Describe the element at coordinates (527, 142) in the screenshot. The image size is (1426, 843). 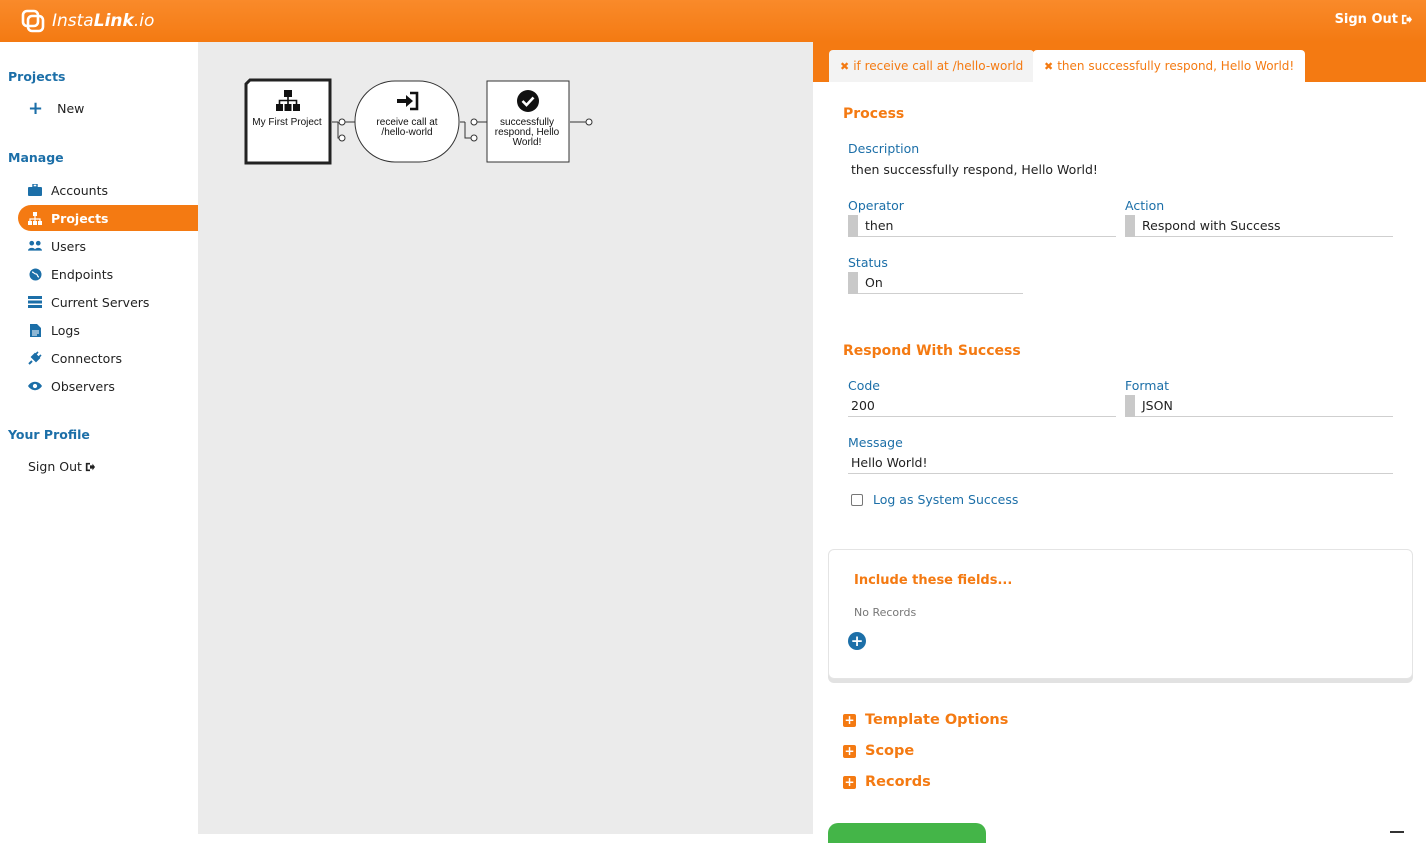
I see `flow-node-label: World!` at that location.